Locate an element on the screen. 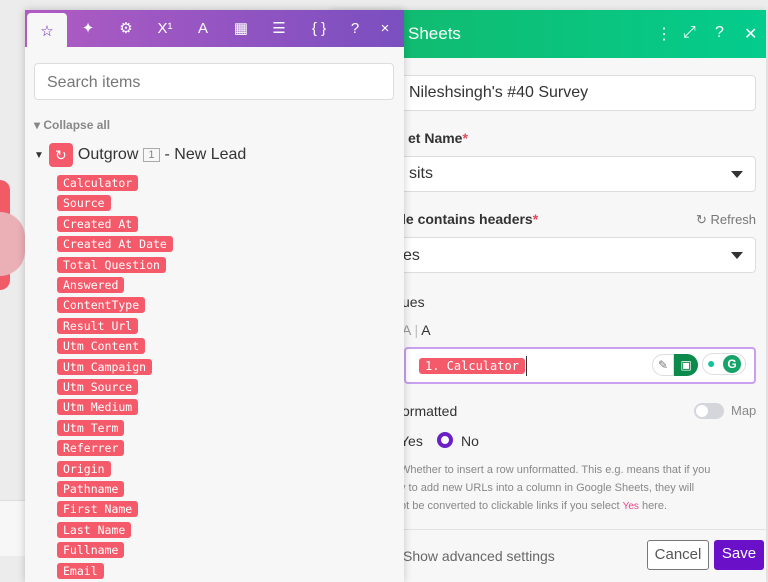 This screenshot has width=768, height=582. headers-label: le contains headers* is located at coordinates (470, 219).